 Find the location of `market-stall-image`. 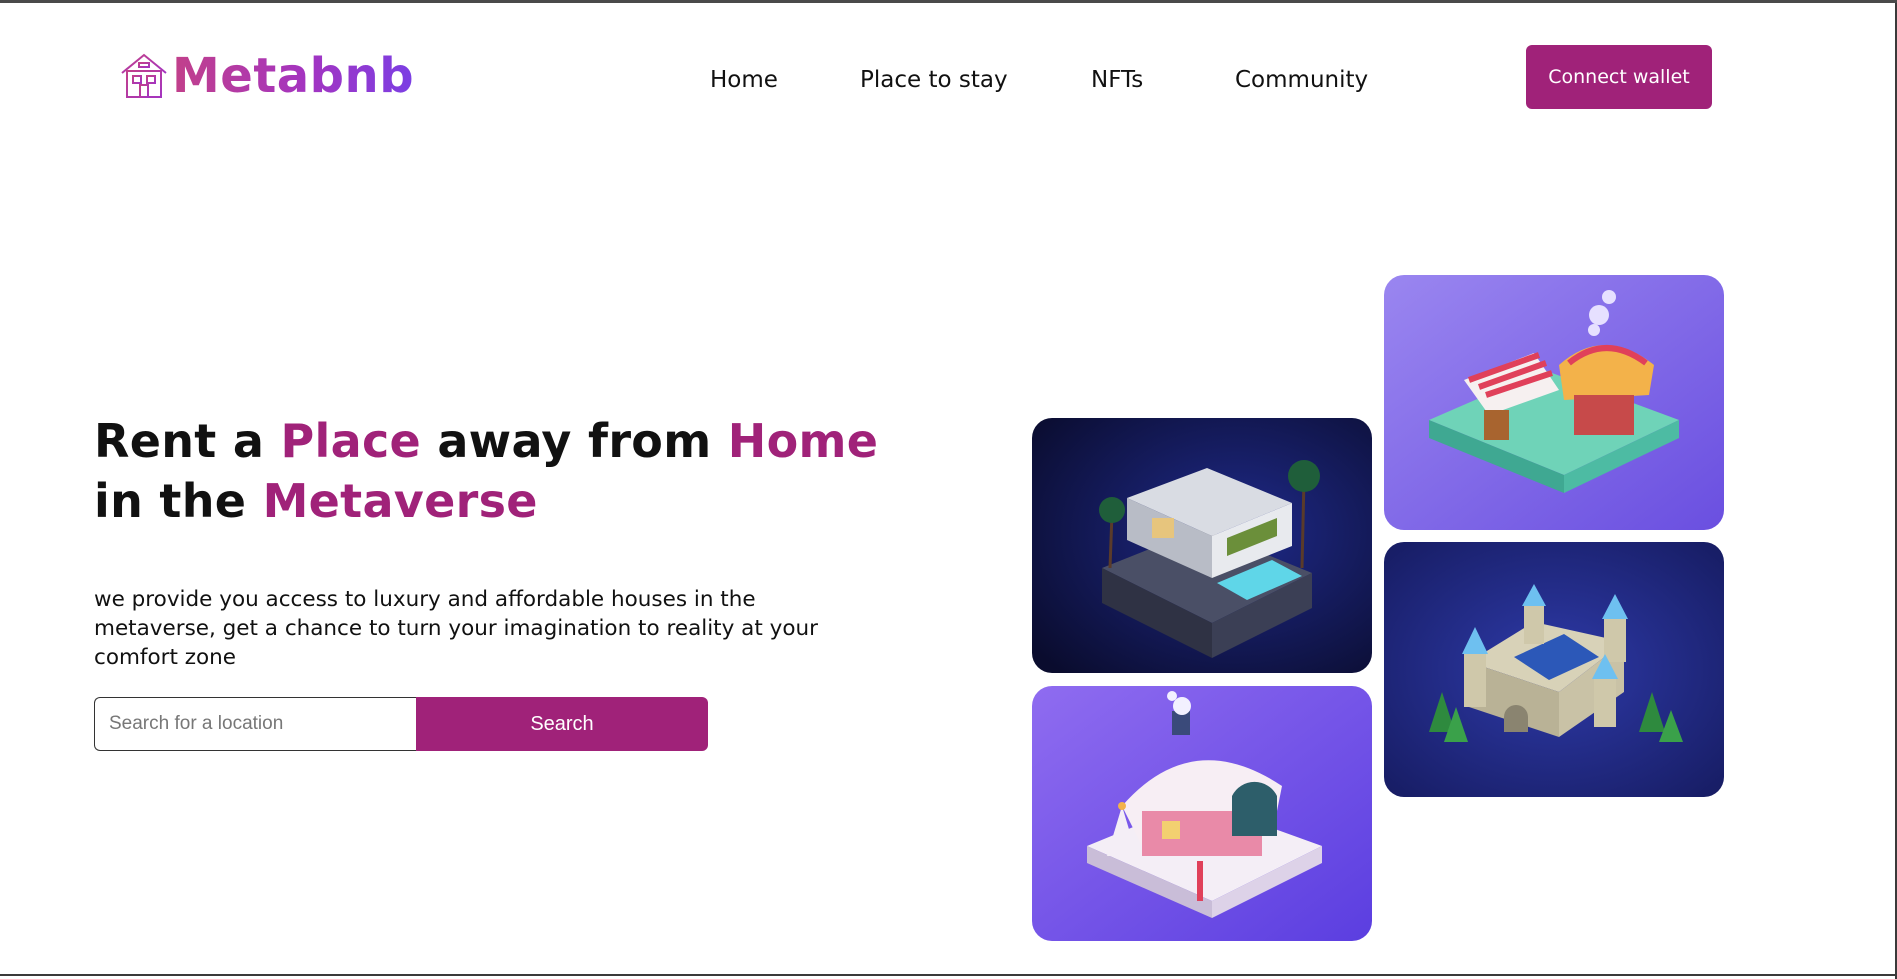

market-stall-image is located at coordinates (1554, 402).